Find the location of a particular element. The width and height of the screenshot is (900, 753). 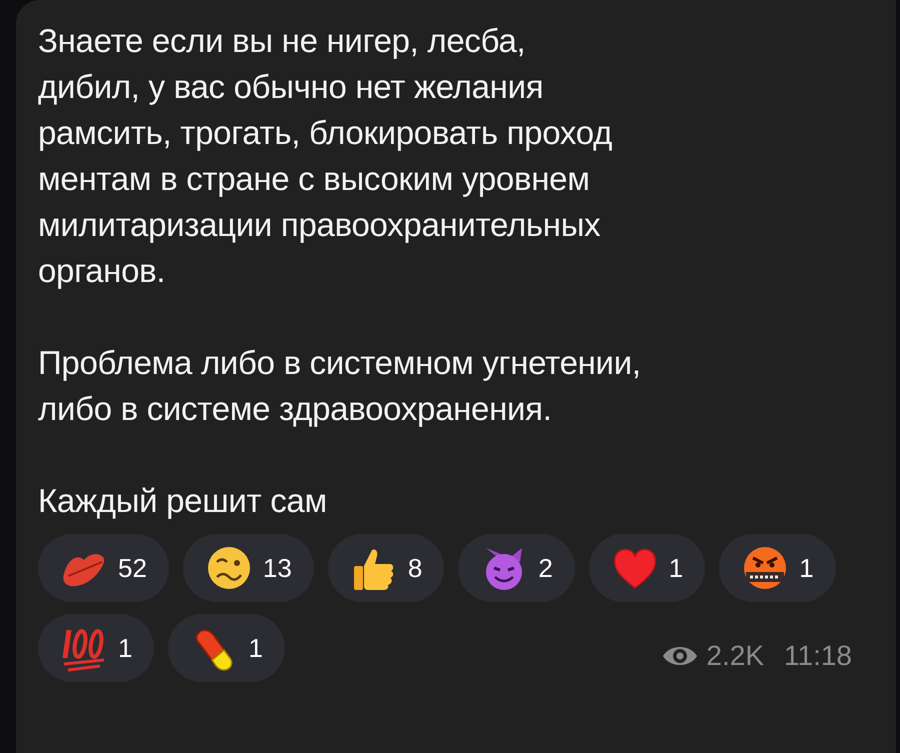

message-text: Каждый решит сам is located at coordinates (183, 501).